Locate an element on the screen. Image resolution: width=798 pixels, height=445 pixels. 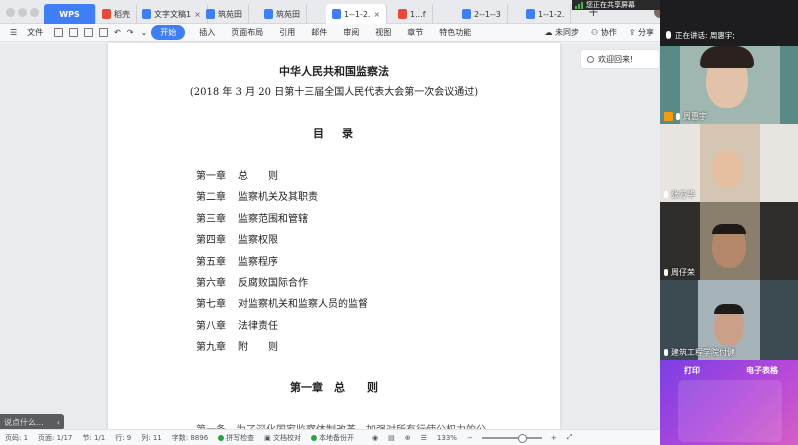
zoom-out-button: − is located at coordinates (470, 438).